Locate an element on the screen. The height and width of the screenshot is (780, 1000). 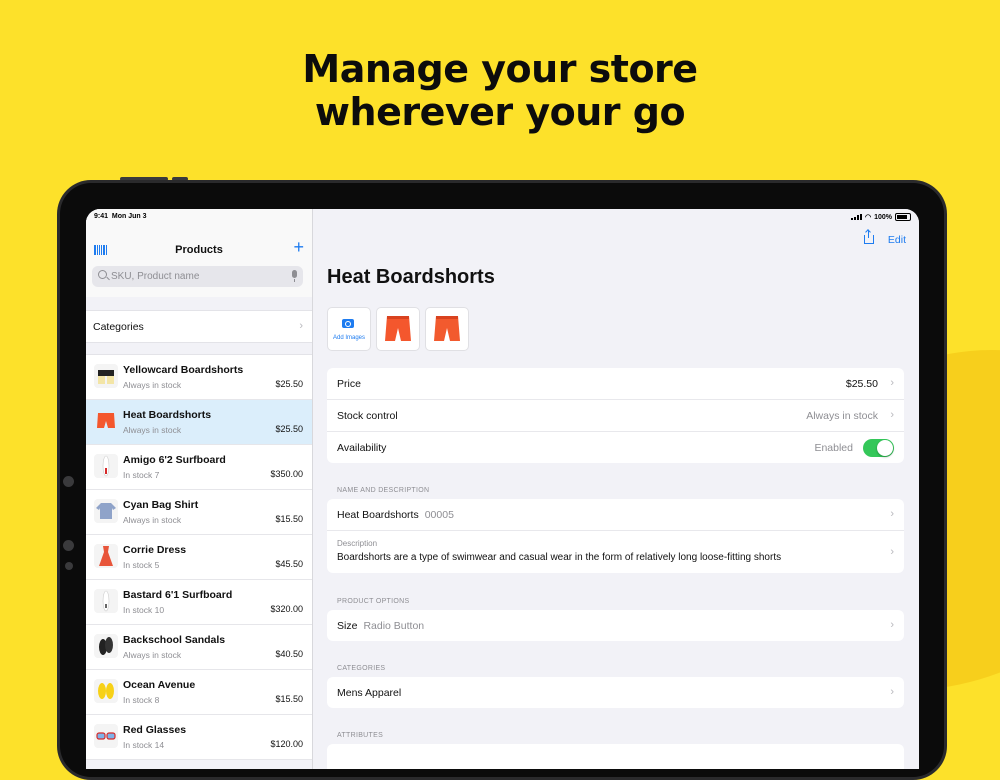
name-field: Heat Boardshorts 00005 is located at coordinates (395, 515).